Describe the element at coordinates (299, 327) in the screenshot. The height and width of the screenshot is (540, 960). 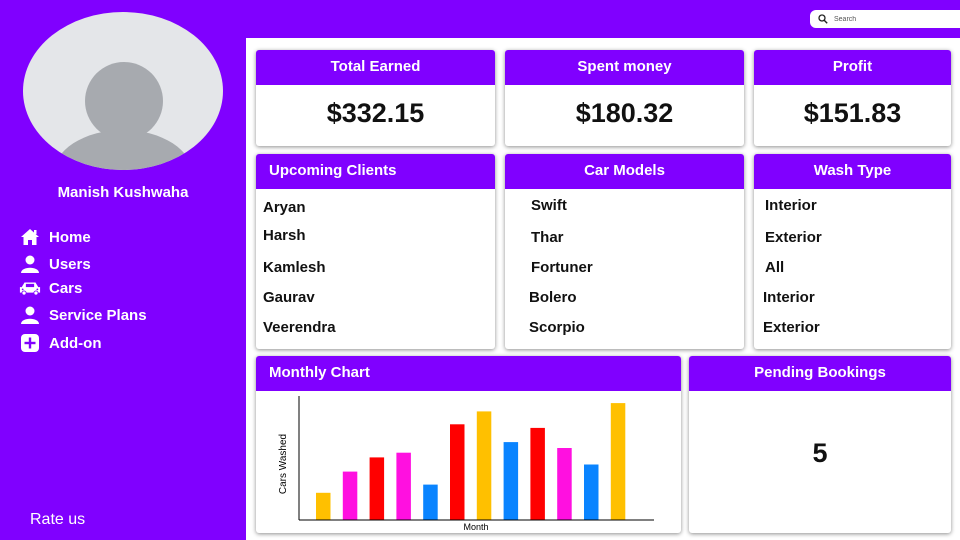
I see `client-item: Veerendra` at that location.